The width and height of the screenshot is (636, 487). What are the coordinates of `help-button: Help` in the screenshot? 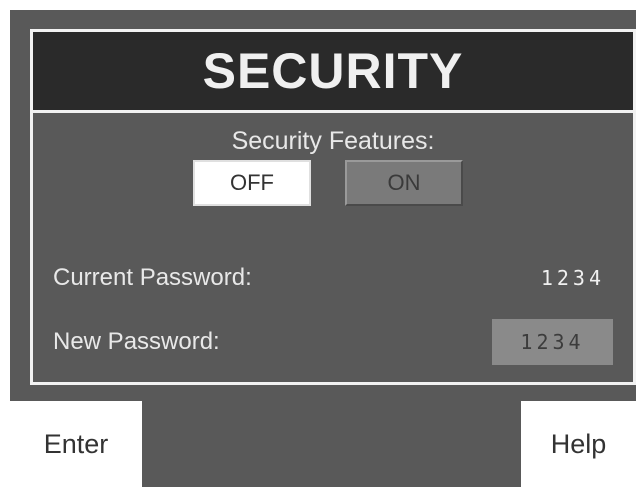 It's located at (578, 444).